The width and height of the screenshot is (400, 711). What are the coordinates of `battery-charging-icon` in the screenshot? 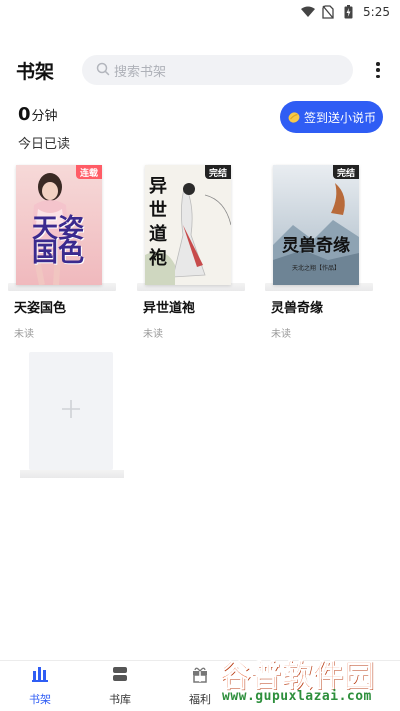 It's located at (348, 12).